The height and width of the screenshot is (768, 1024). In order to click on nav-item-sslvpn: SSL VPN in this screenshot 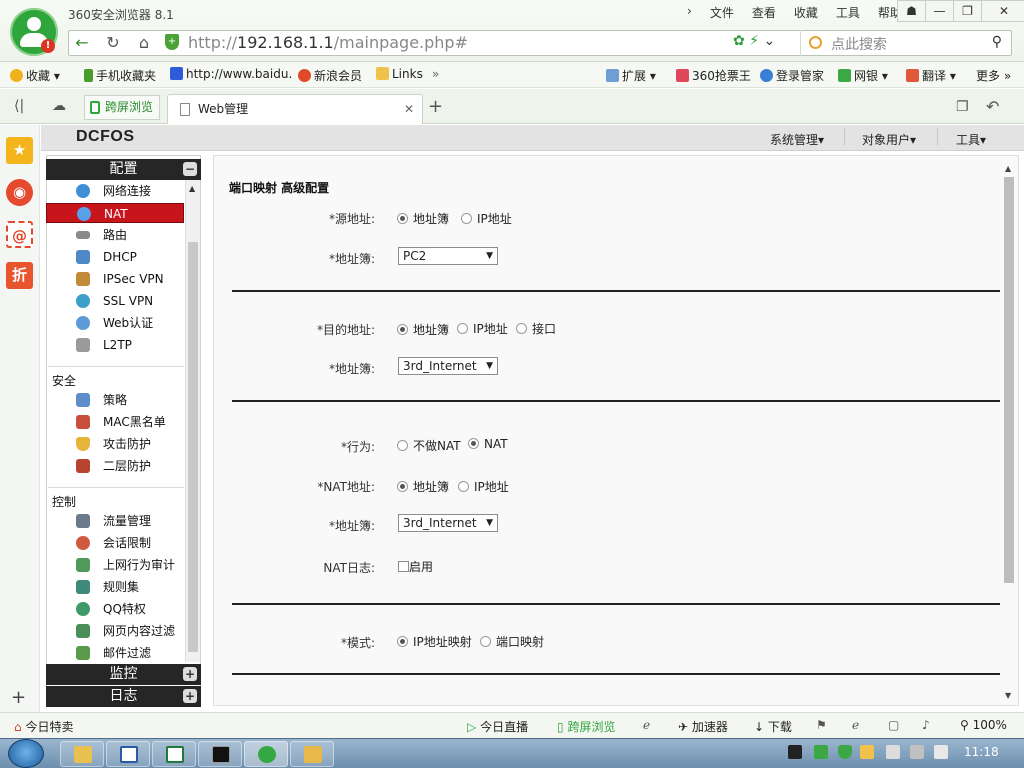, I will do `click(115, 301)`.